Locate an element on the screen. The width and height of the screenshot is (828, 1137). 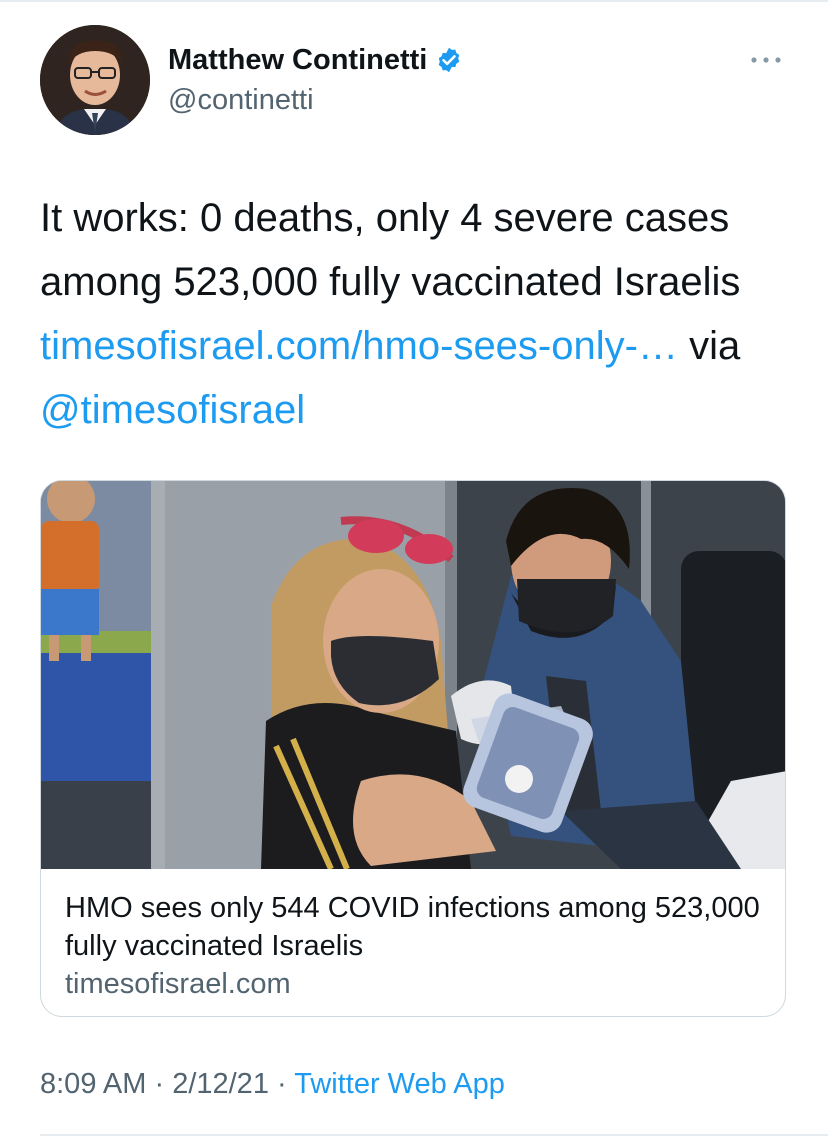
tweet-metadata: 8:09 AM · 2/12/21 · Twitter Web App is located at coordinates (272, 1084).